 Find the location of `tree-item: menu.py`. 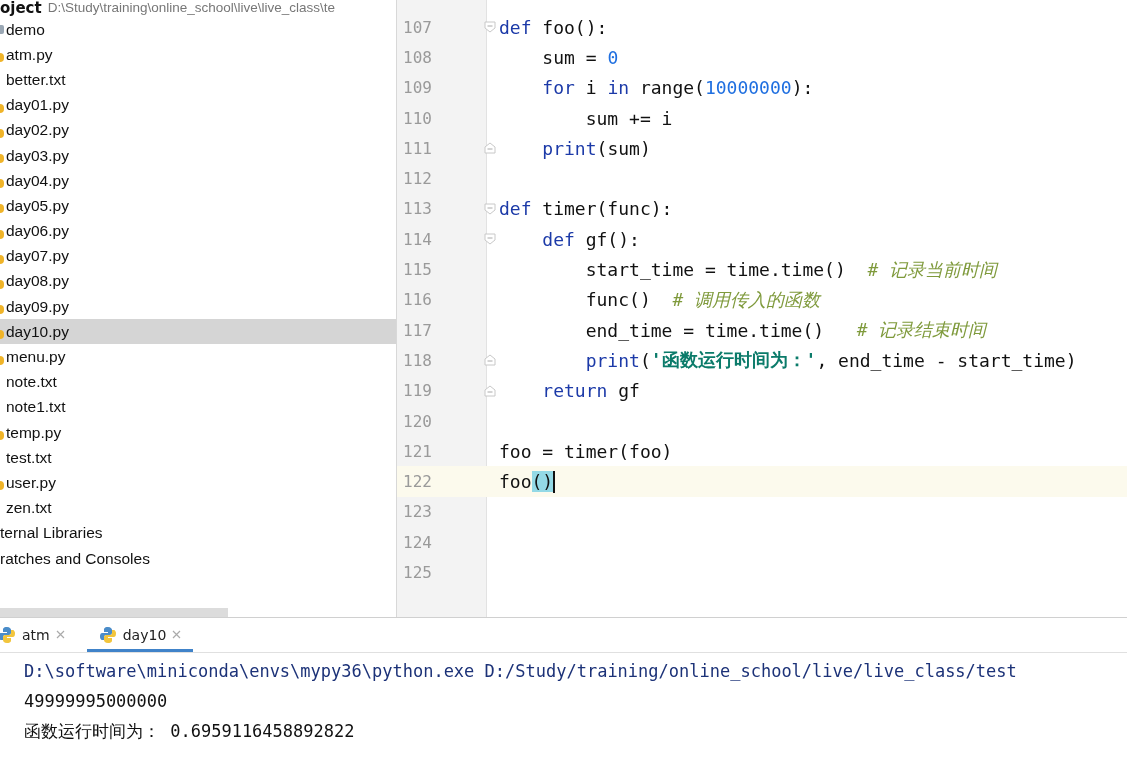

tree-item: menu.py is located at coordinates (198, 357).